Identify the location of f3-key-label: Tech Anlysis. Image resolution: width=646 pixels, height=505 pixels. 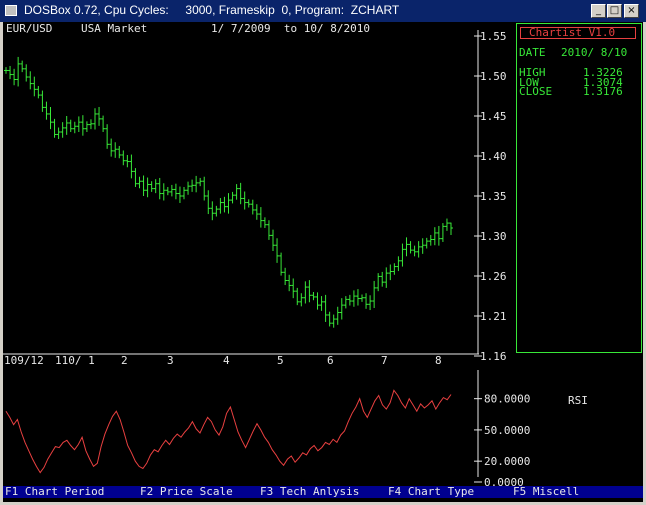
(319, 491).